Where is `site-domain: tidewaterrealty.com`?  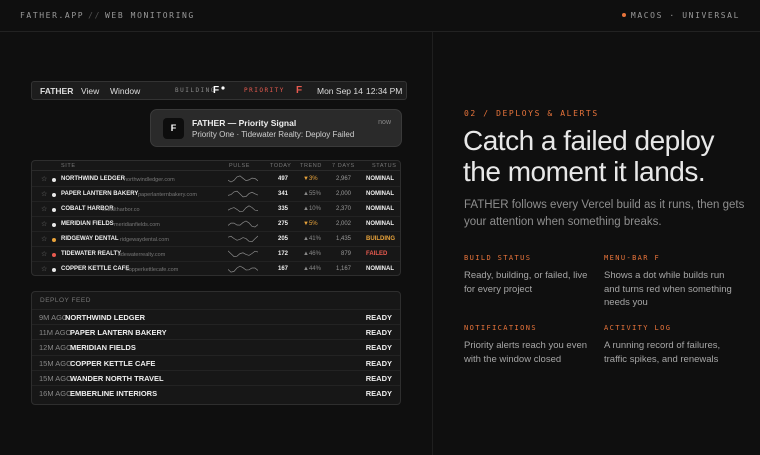 site-domain: tidewaterrealty.com is located at coordinates (142, 254).